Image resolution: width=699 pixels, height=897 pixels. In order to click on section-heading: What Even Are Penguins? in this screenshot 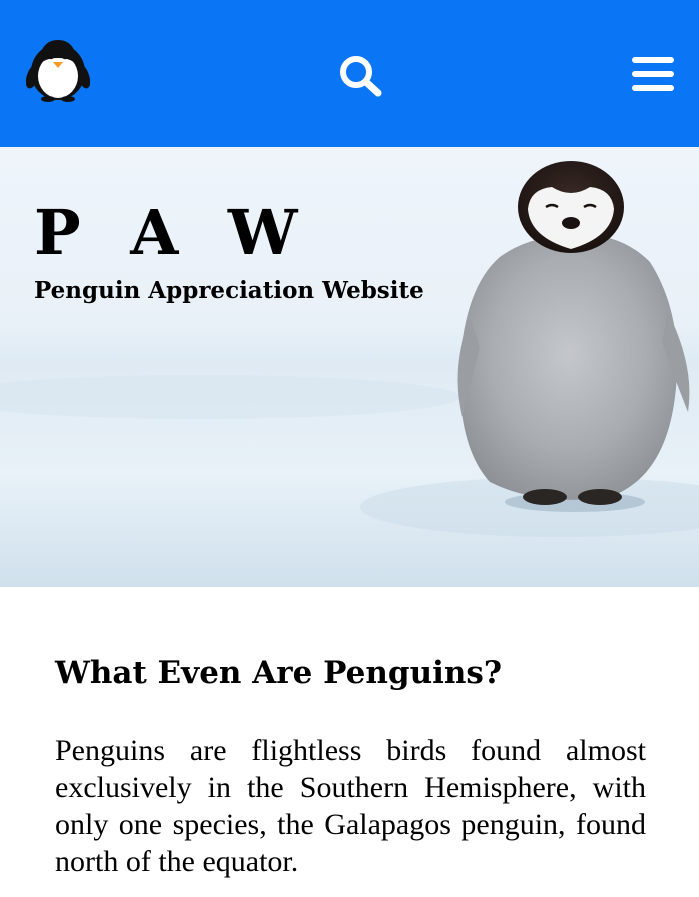, I will do `click(279, 673)`.